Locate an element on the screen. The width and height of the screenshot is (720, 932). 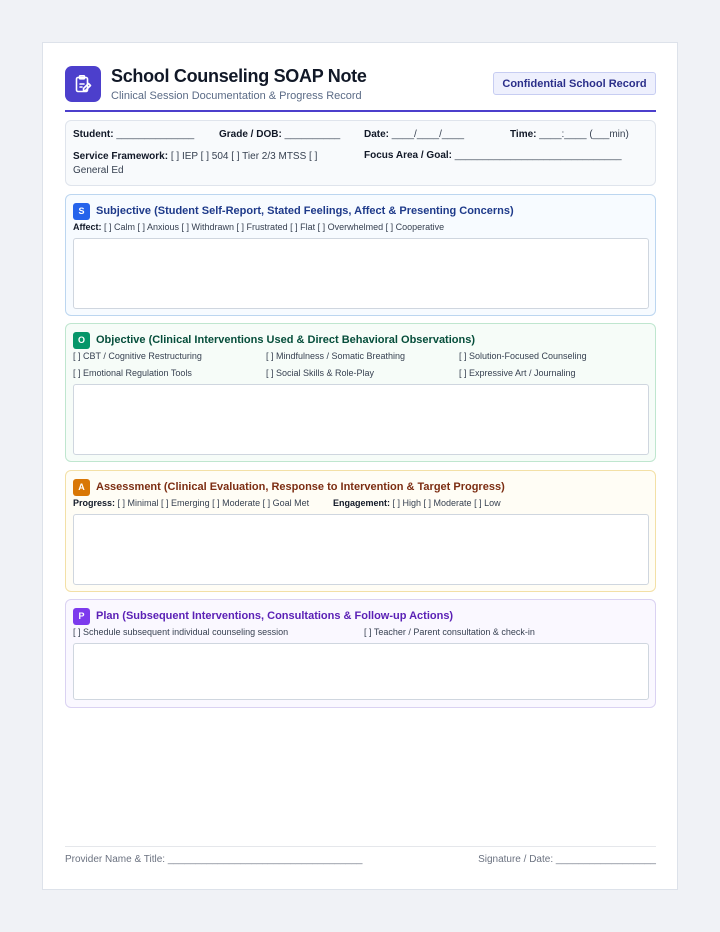
page-title: School Counseling SOAP Note is located at coordinates (239, 76).